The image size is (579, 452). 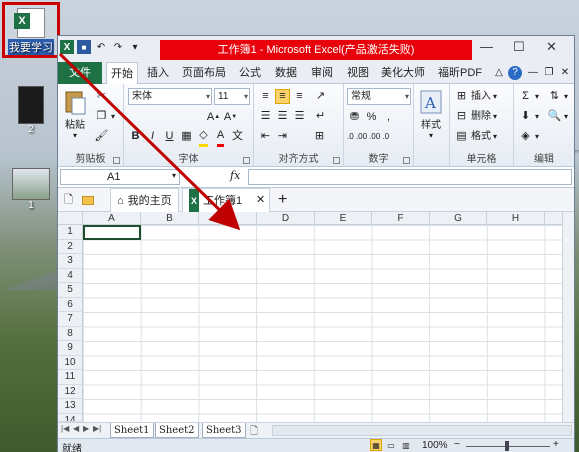 I want to click on excel-app-icon: X, so click(x=67, y=47).